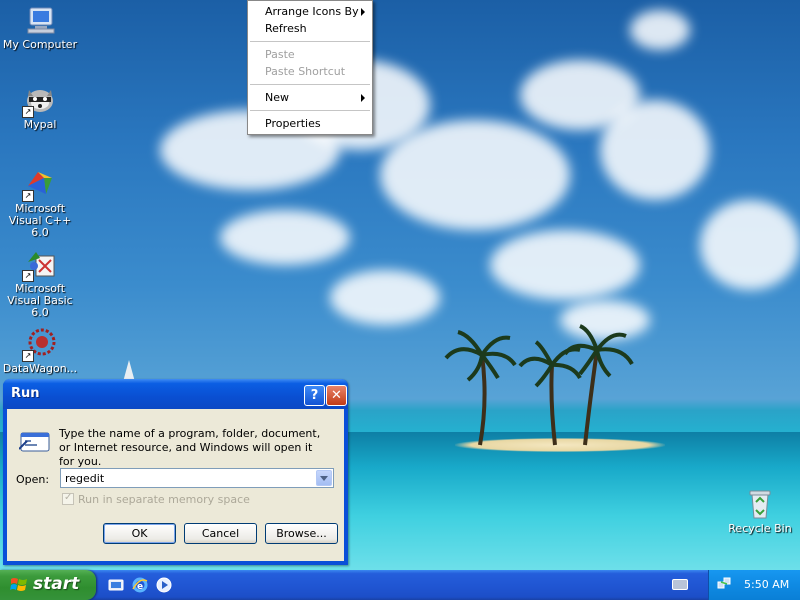 This screenshot has height=600, width=800. Describe the element at coordinates (314, 395) in the screenshot. I see `help-button: ?` at that location.